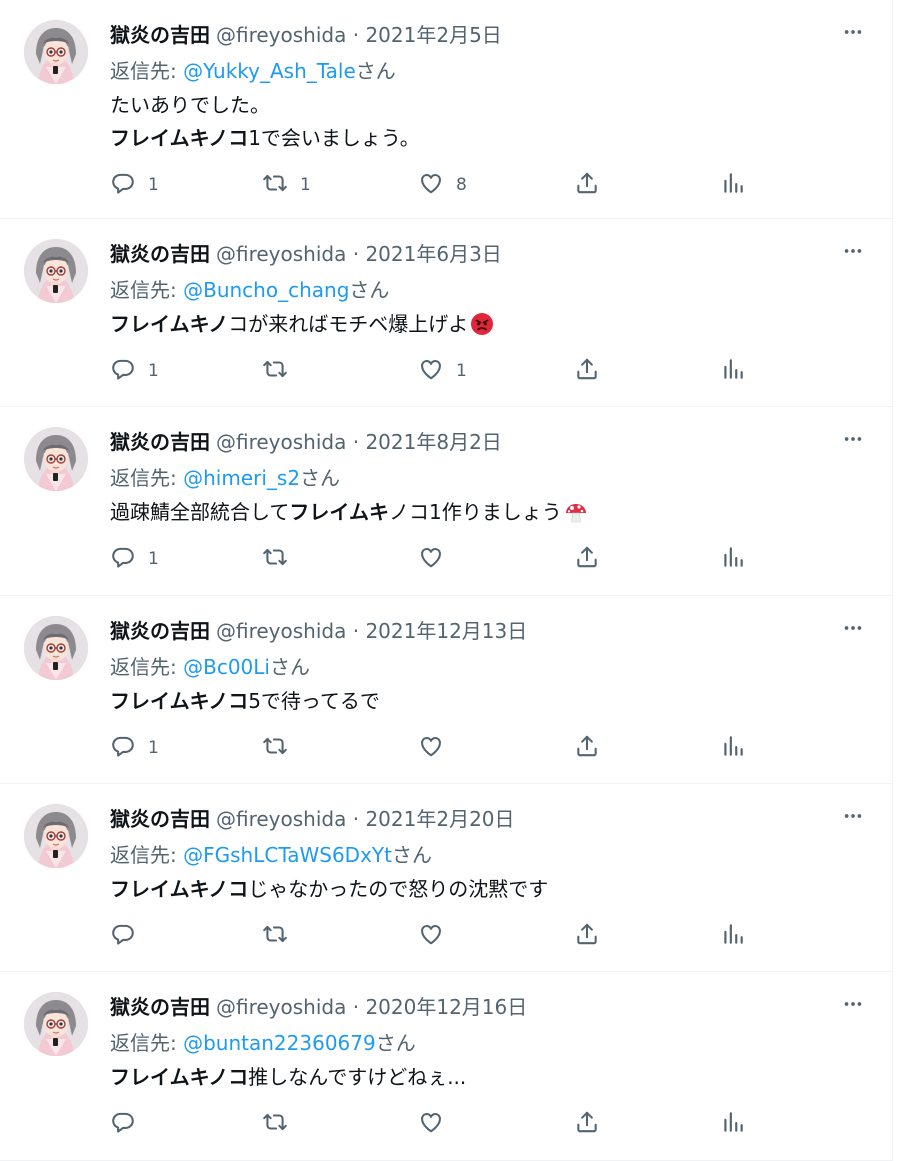  I want to click on tweet-header: 獄炎の吉田 @fireyoshida · 2021年6月3日, so click(306, 254).